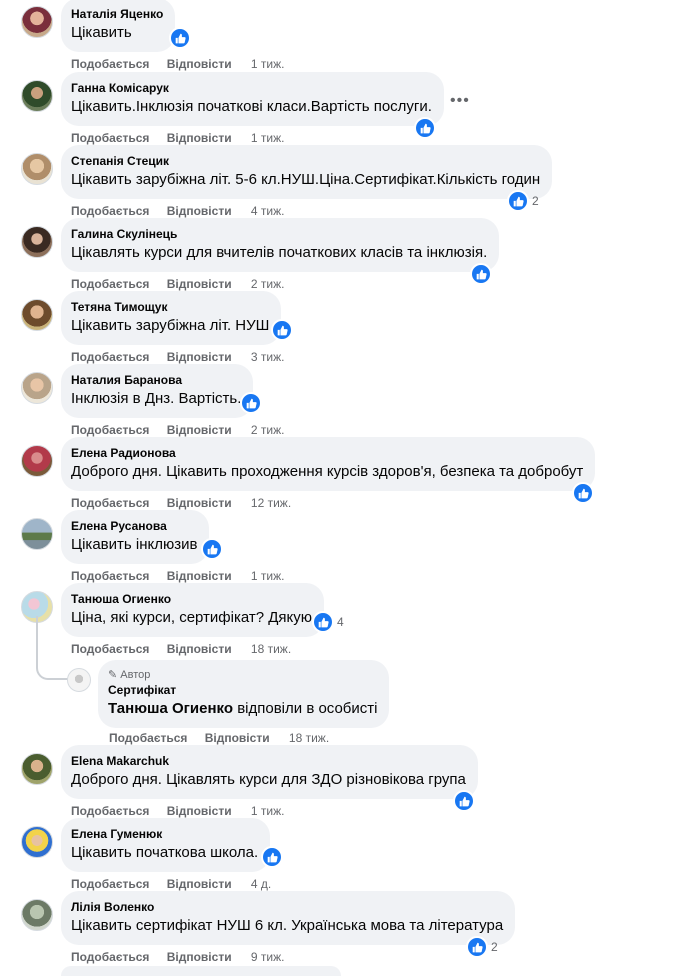  What do you see at coordinates (268, 957) in the screenshot?
I see `timestamp: 9 тиж.` at bounding box center [268, 957].